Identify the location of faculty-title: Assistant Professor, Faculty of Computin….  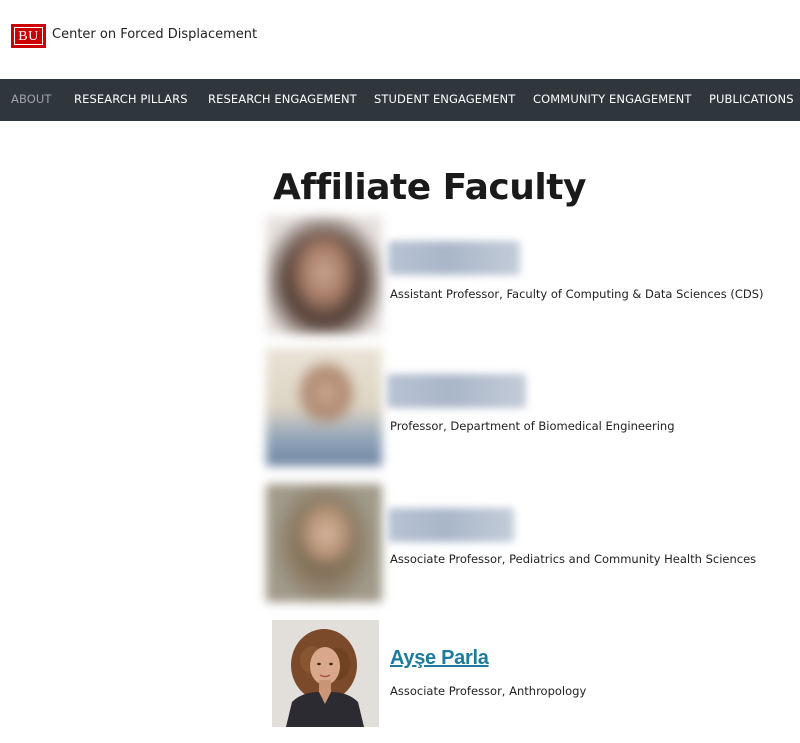
(577, 294).